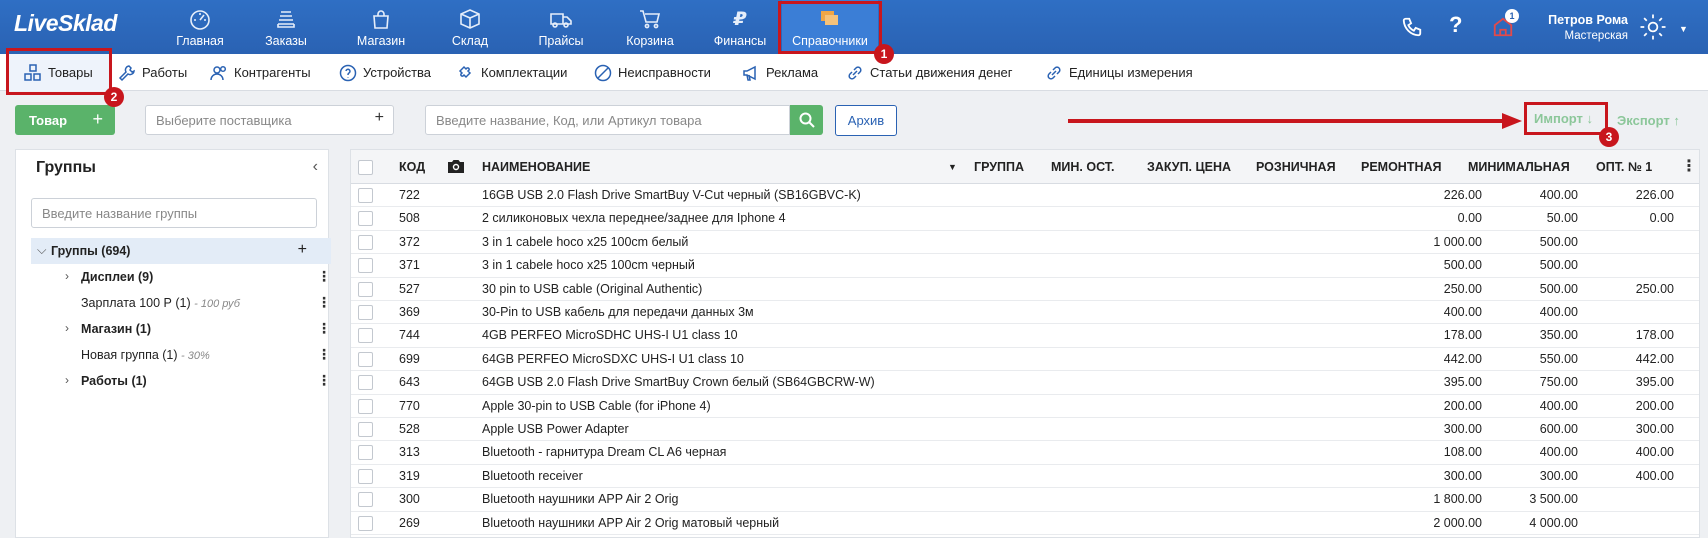 This screenshot has height=538, width=1708. I want to click on sort-desc-icon: ▼, so click(952, 167).